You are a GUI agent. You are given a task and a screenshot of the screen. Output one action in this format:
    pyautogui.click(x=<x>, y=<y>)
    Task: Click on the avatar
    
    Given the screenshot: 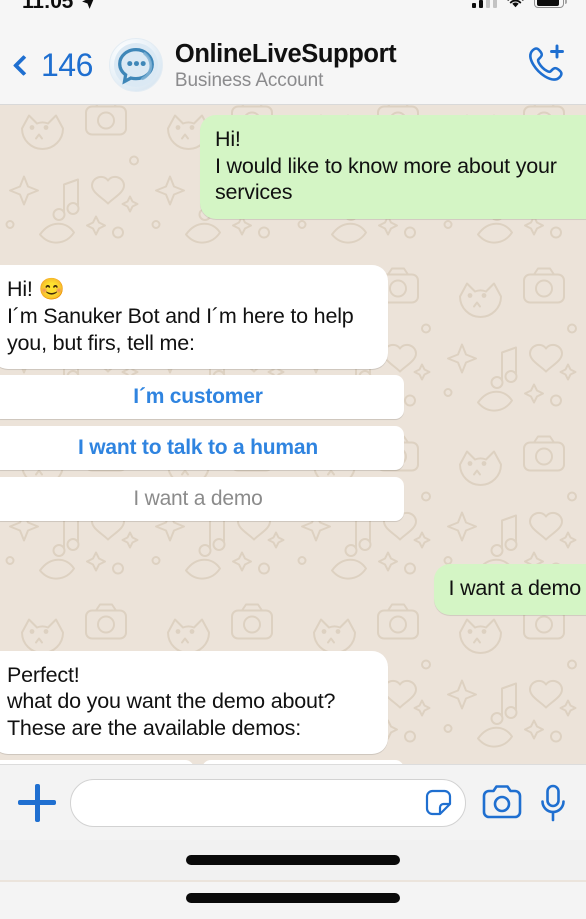 What is the action you would take?
    pyautogui.click(x=135, y=65)
    